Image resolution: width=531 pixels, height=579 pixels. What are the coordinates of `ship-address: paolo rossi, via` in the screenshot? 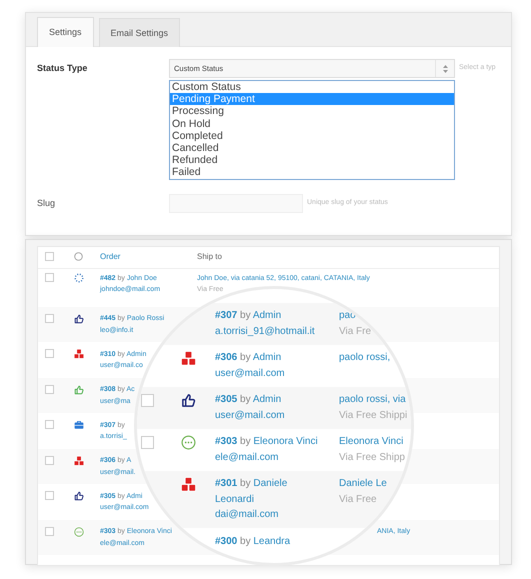 It's located at (372, 400).